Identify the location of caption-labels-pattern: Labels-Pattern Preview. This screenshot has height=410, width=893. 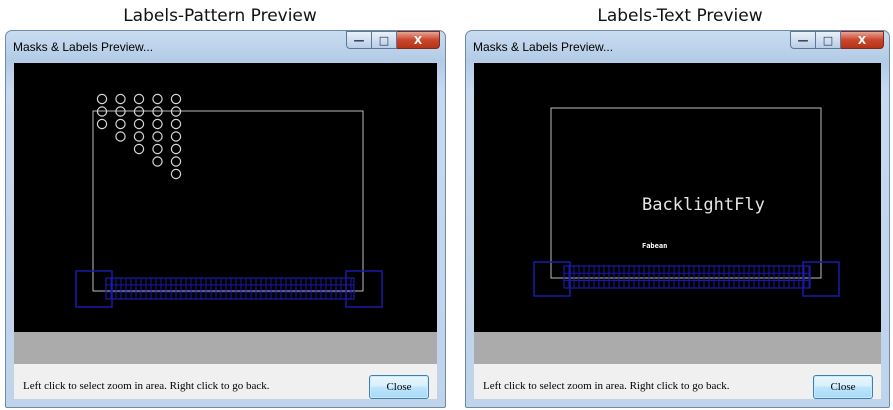
(220, 16).